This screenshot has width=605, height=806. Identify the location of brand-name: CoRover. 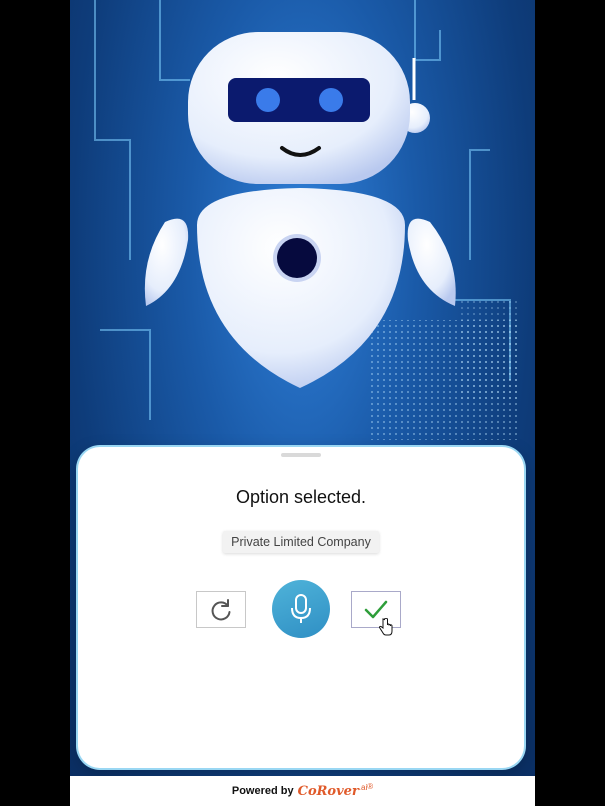
(328, 791).